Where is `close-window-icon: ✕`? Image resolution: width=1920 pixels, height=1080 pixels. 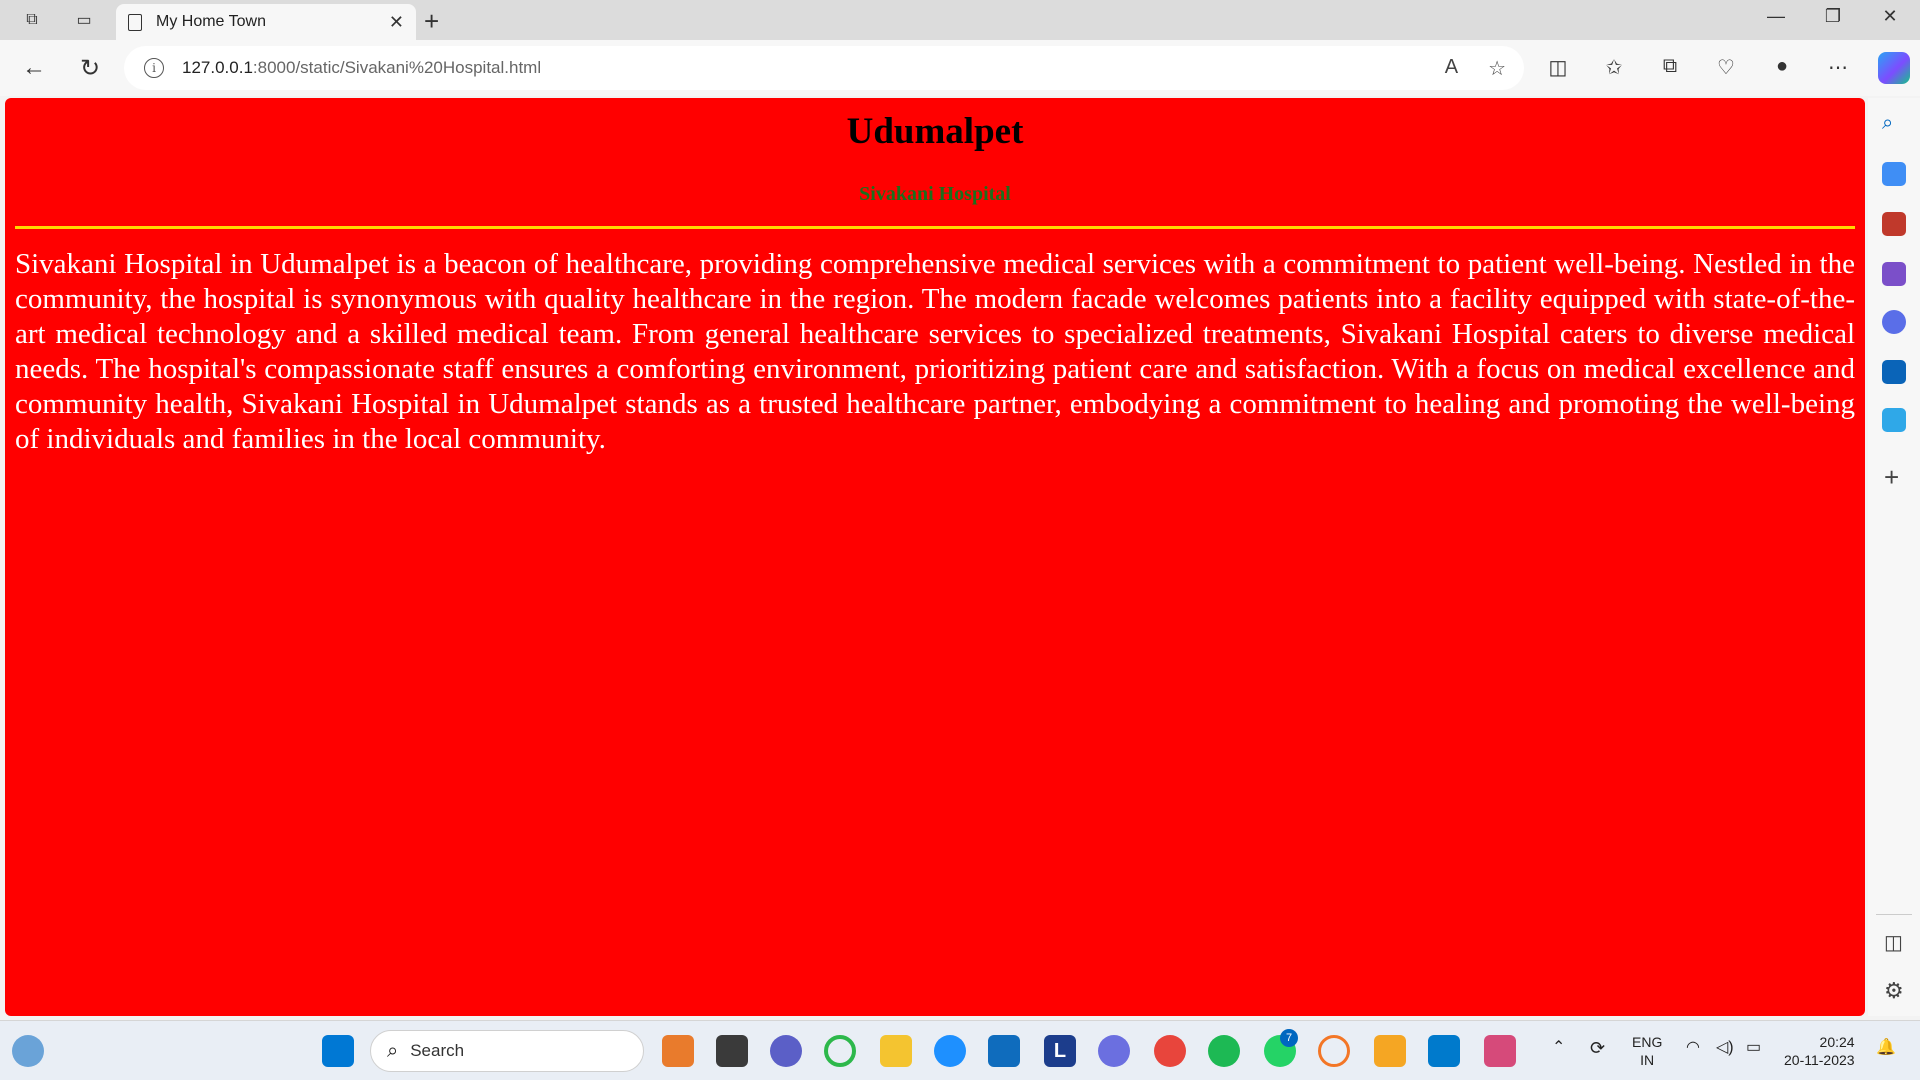
close-window-icon: ✕ is located at coordinates (1890, 16).